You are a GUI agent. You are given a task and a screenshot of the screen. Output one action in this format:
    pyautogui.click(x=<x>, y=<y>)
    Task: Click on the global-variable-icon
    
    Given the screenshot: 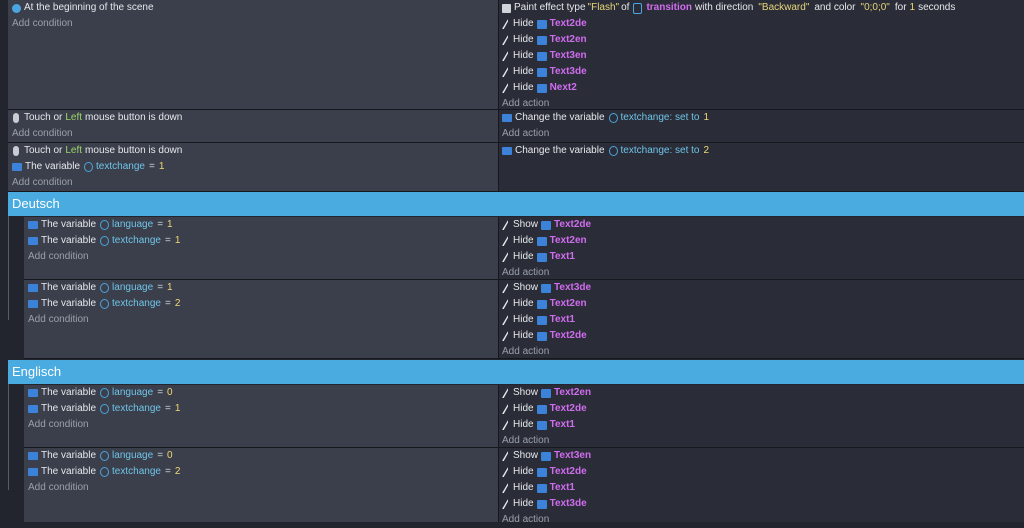 What is the action you would take?
    pyautogui.click(x=105, y=393)
    